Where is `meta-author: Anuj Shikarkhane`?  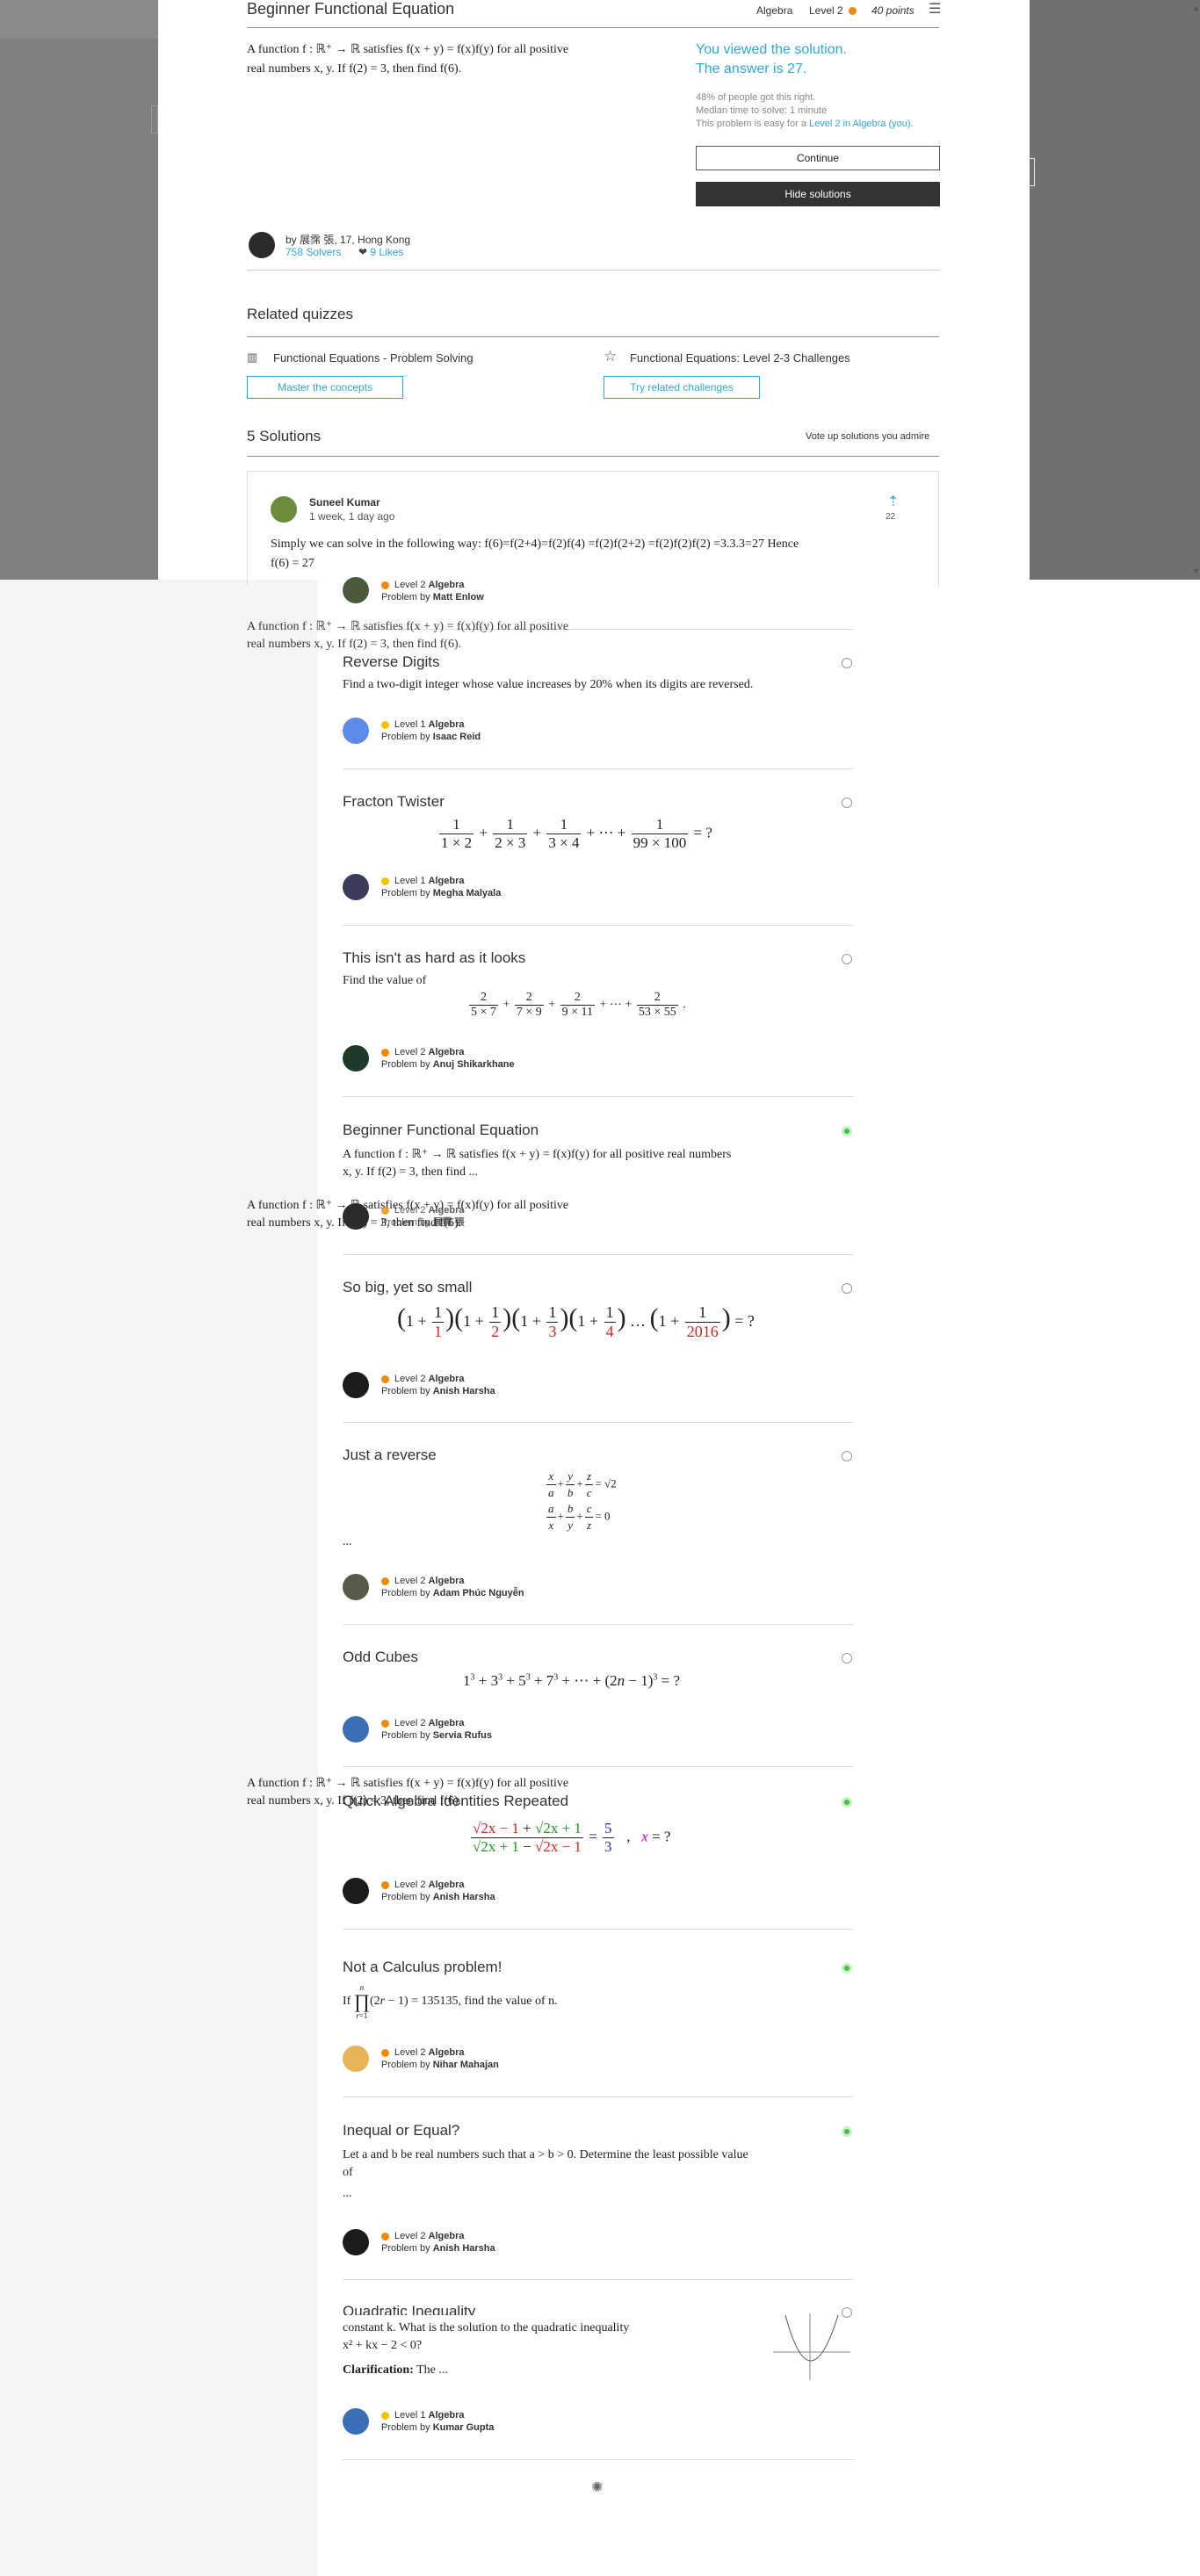 meta-author: Anuj Shikarkhane is located at coordinates (474, 1064).